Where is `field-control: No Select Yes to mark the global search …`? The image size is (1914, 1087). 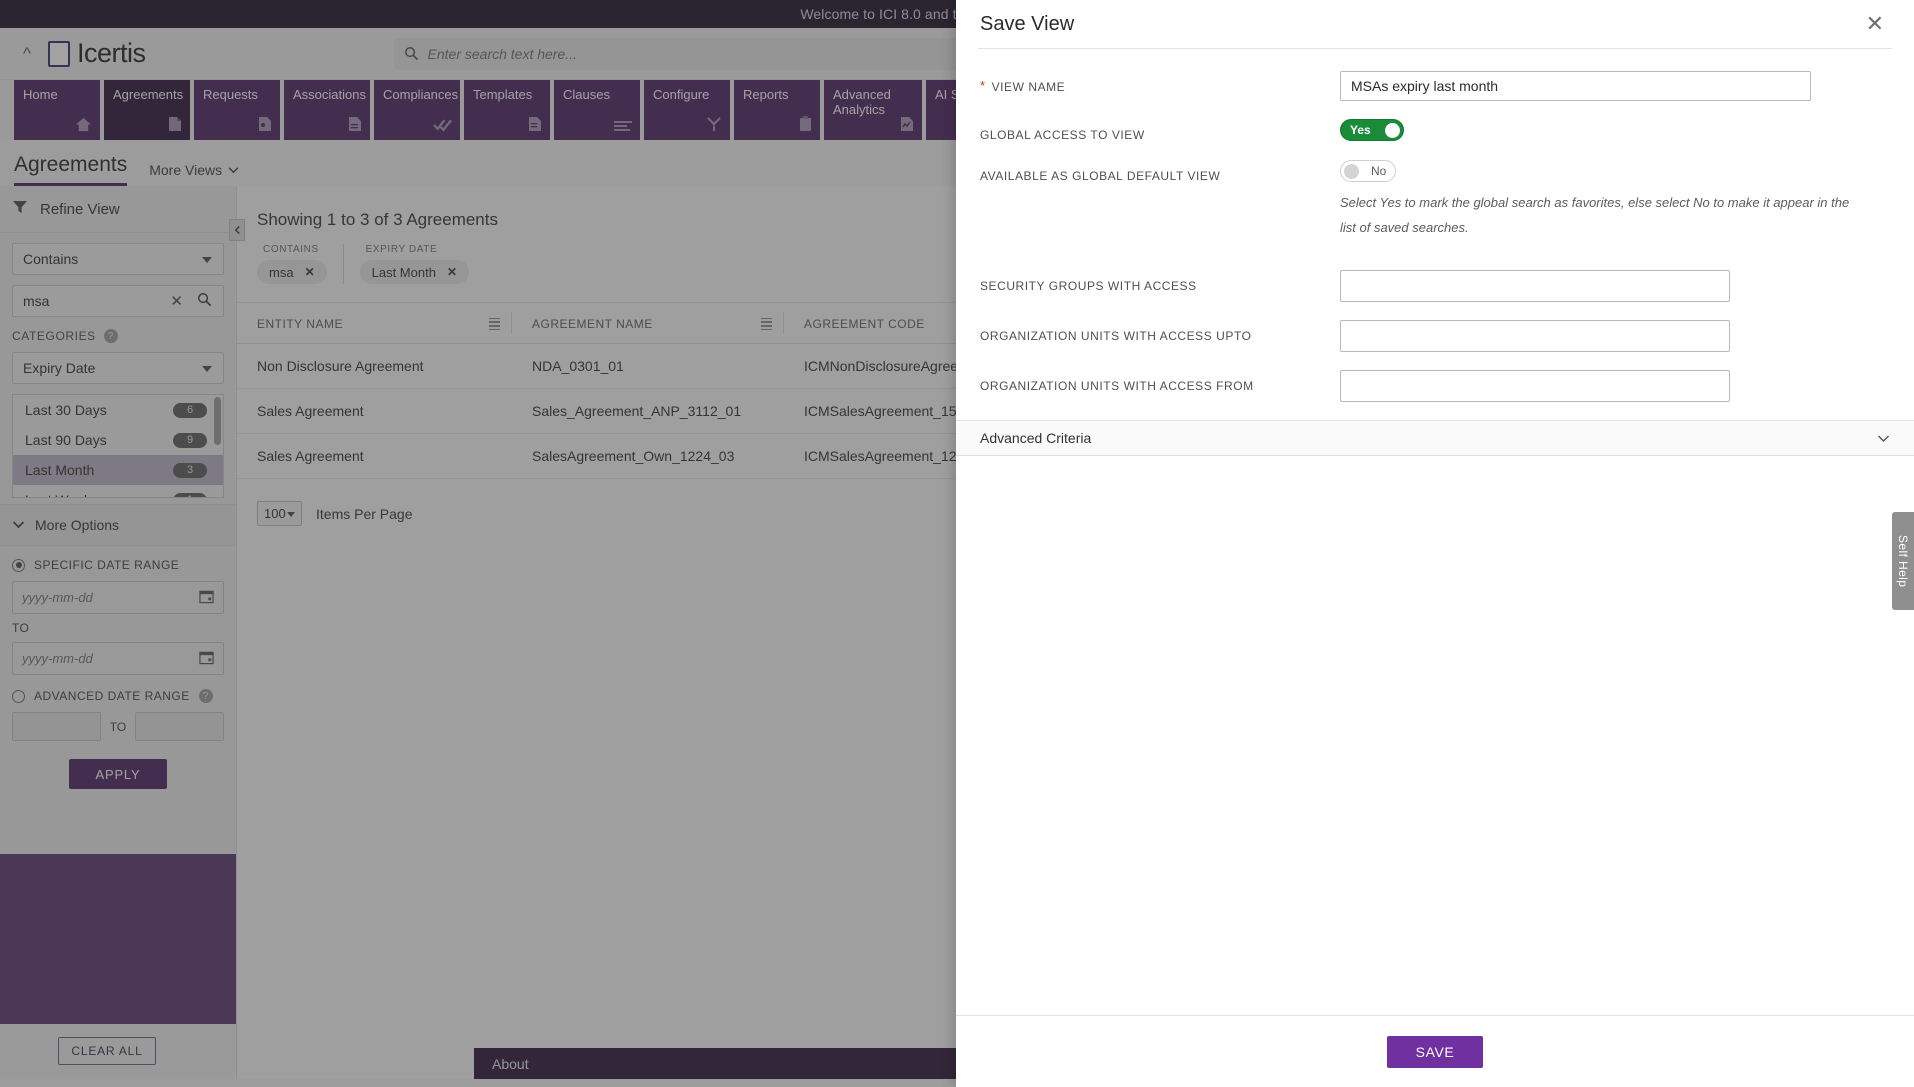 field-control: No Select Yes to mark the global search … is located at coordinates (1615, 200).